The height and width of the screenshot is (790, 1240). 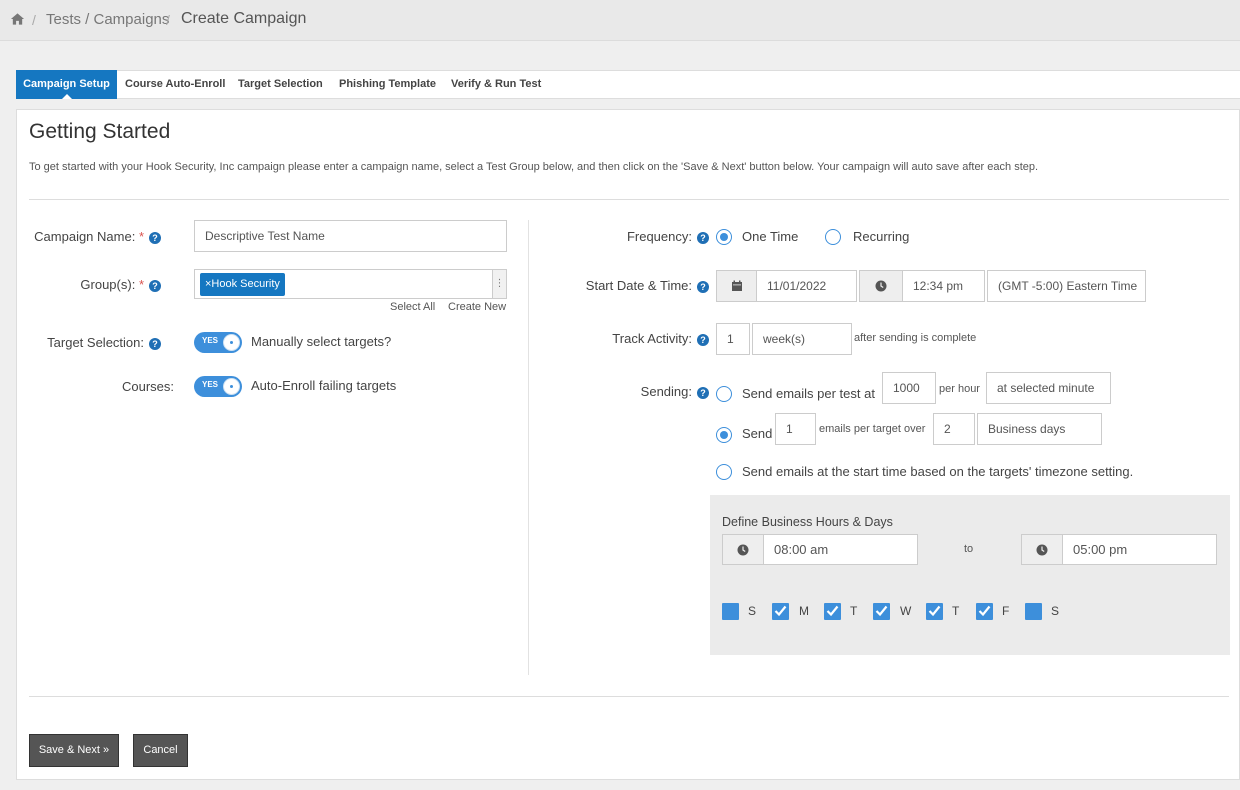 What do you see at coordinates (730, 611) in the screenshot?
I see `day-checkbox-sunday` at bounding box center [730, 611].